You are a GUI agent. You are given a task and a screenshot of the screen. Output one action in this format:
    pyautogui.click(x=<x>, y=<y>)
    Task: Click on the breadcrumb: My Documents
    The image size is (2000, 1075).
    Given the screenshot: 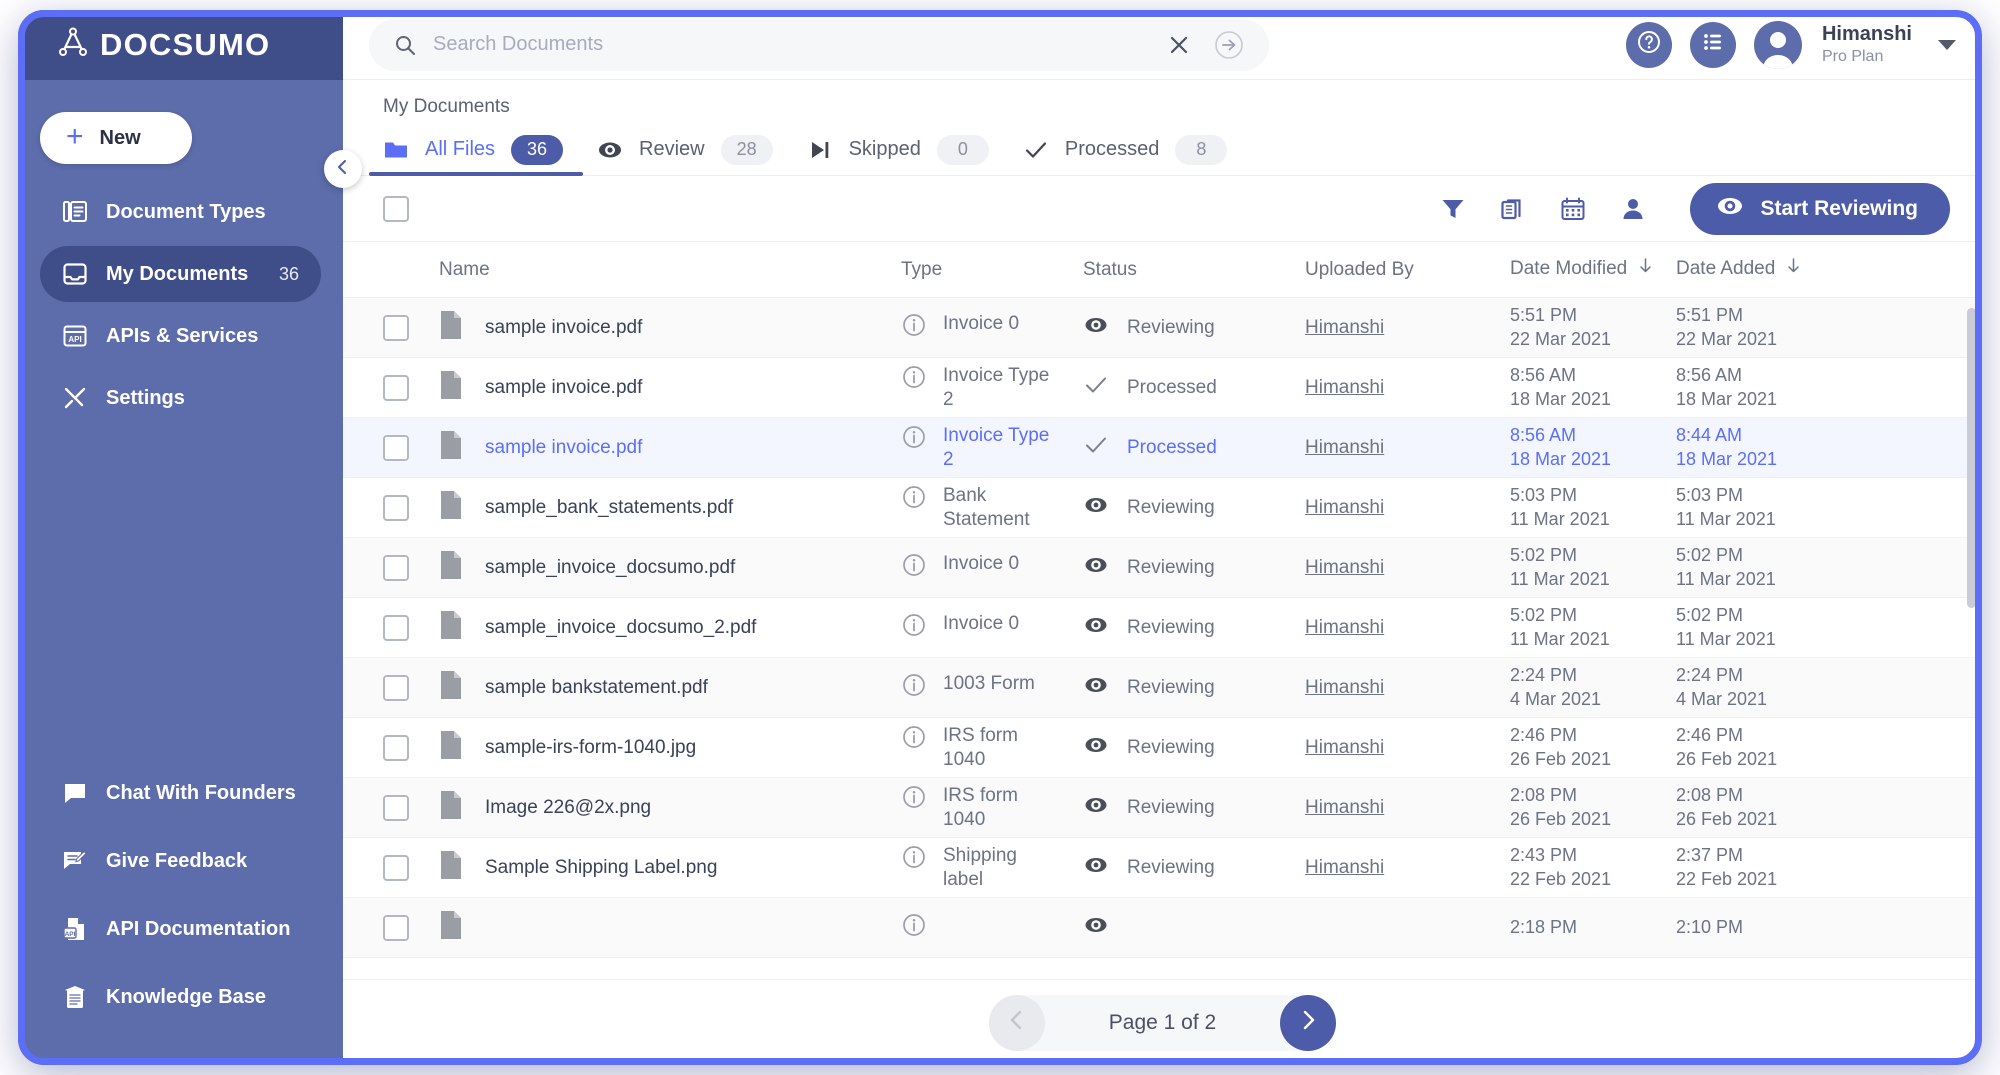 What is the action you would take?
    pyautogui.click(x=446, y=106)
    